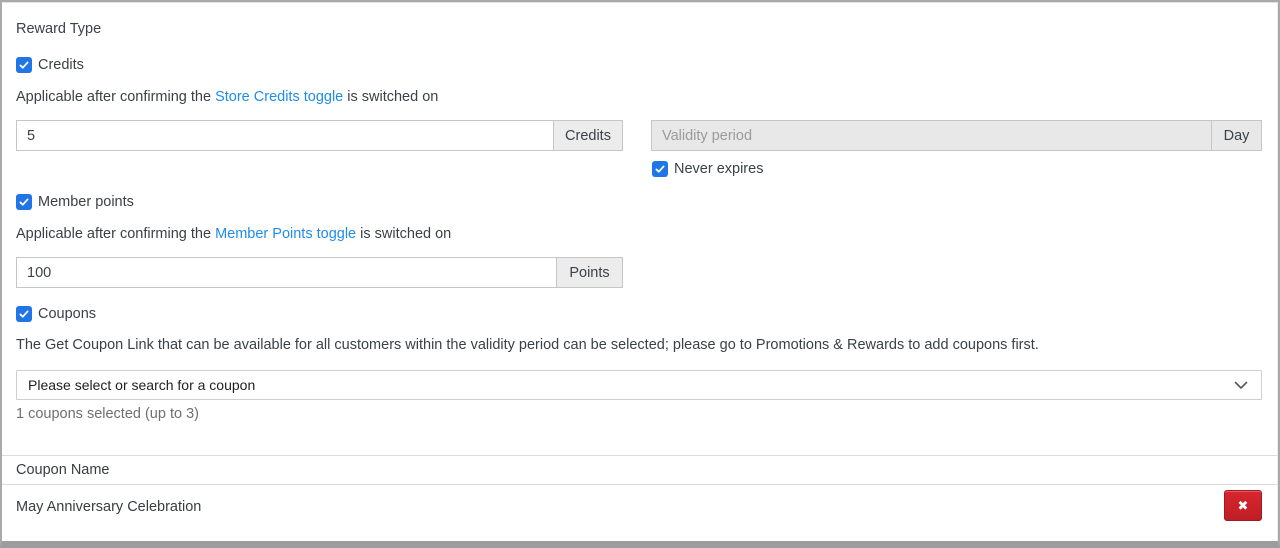  Describe the element at coordinates (589, 272) in the screenshot. I see `member-points-unit-suffix: Points` at that location.